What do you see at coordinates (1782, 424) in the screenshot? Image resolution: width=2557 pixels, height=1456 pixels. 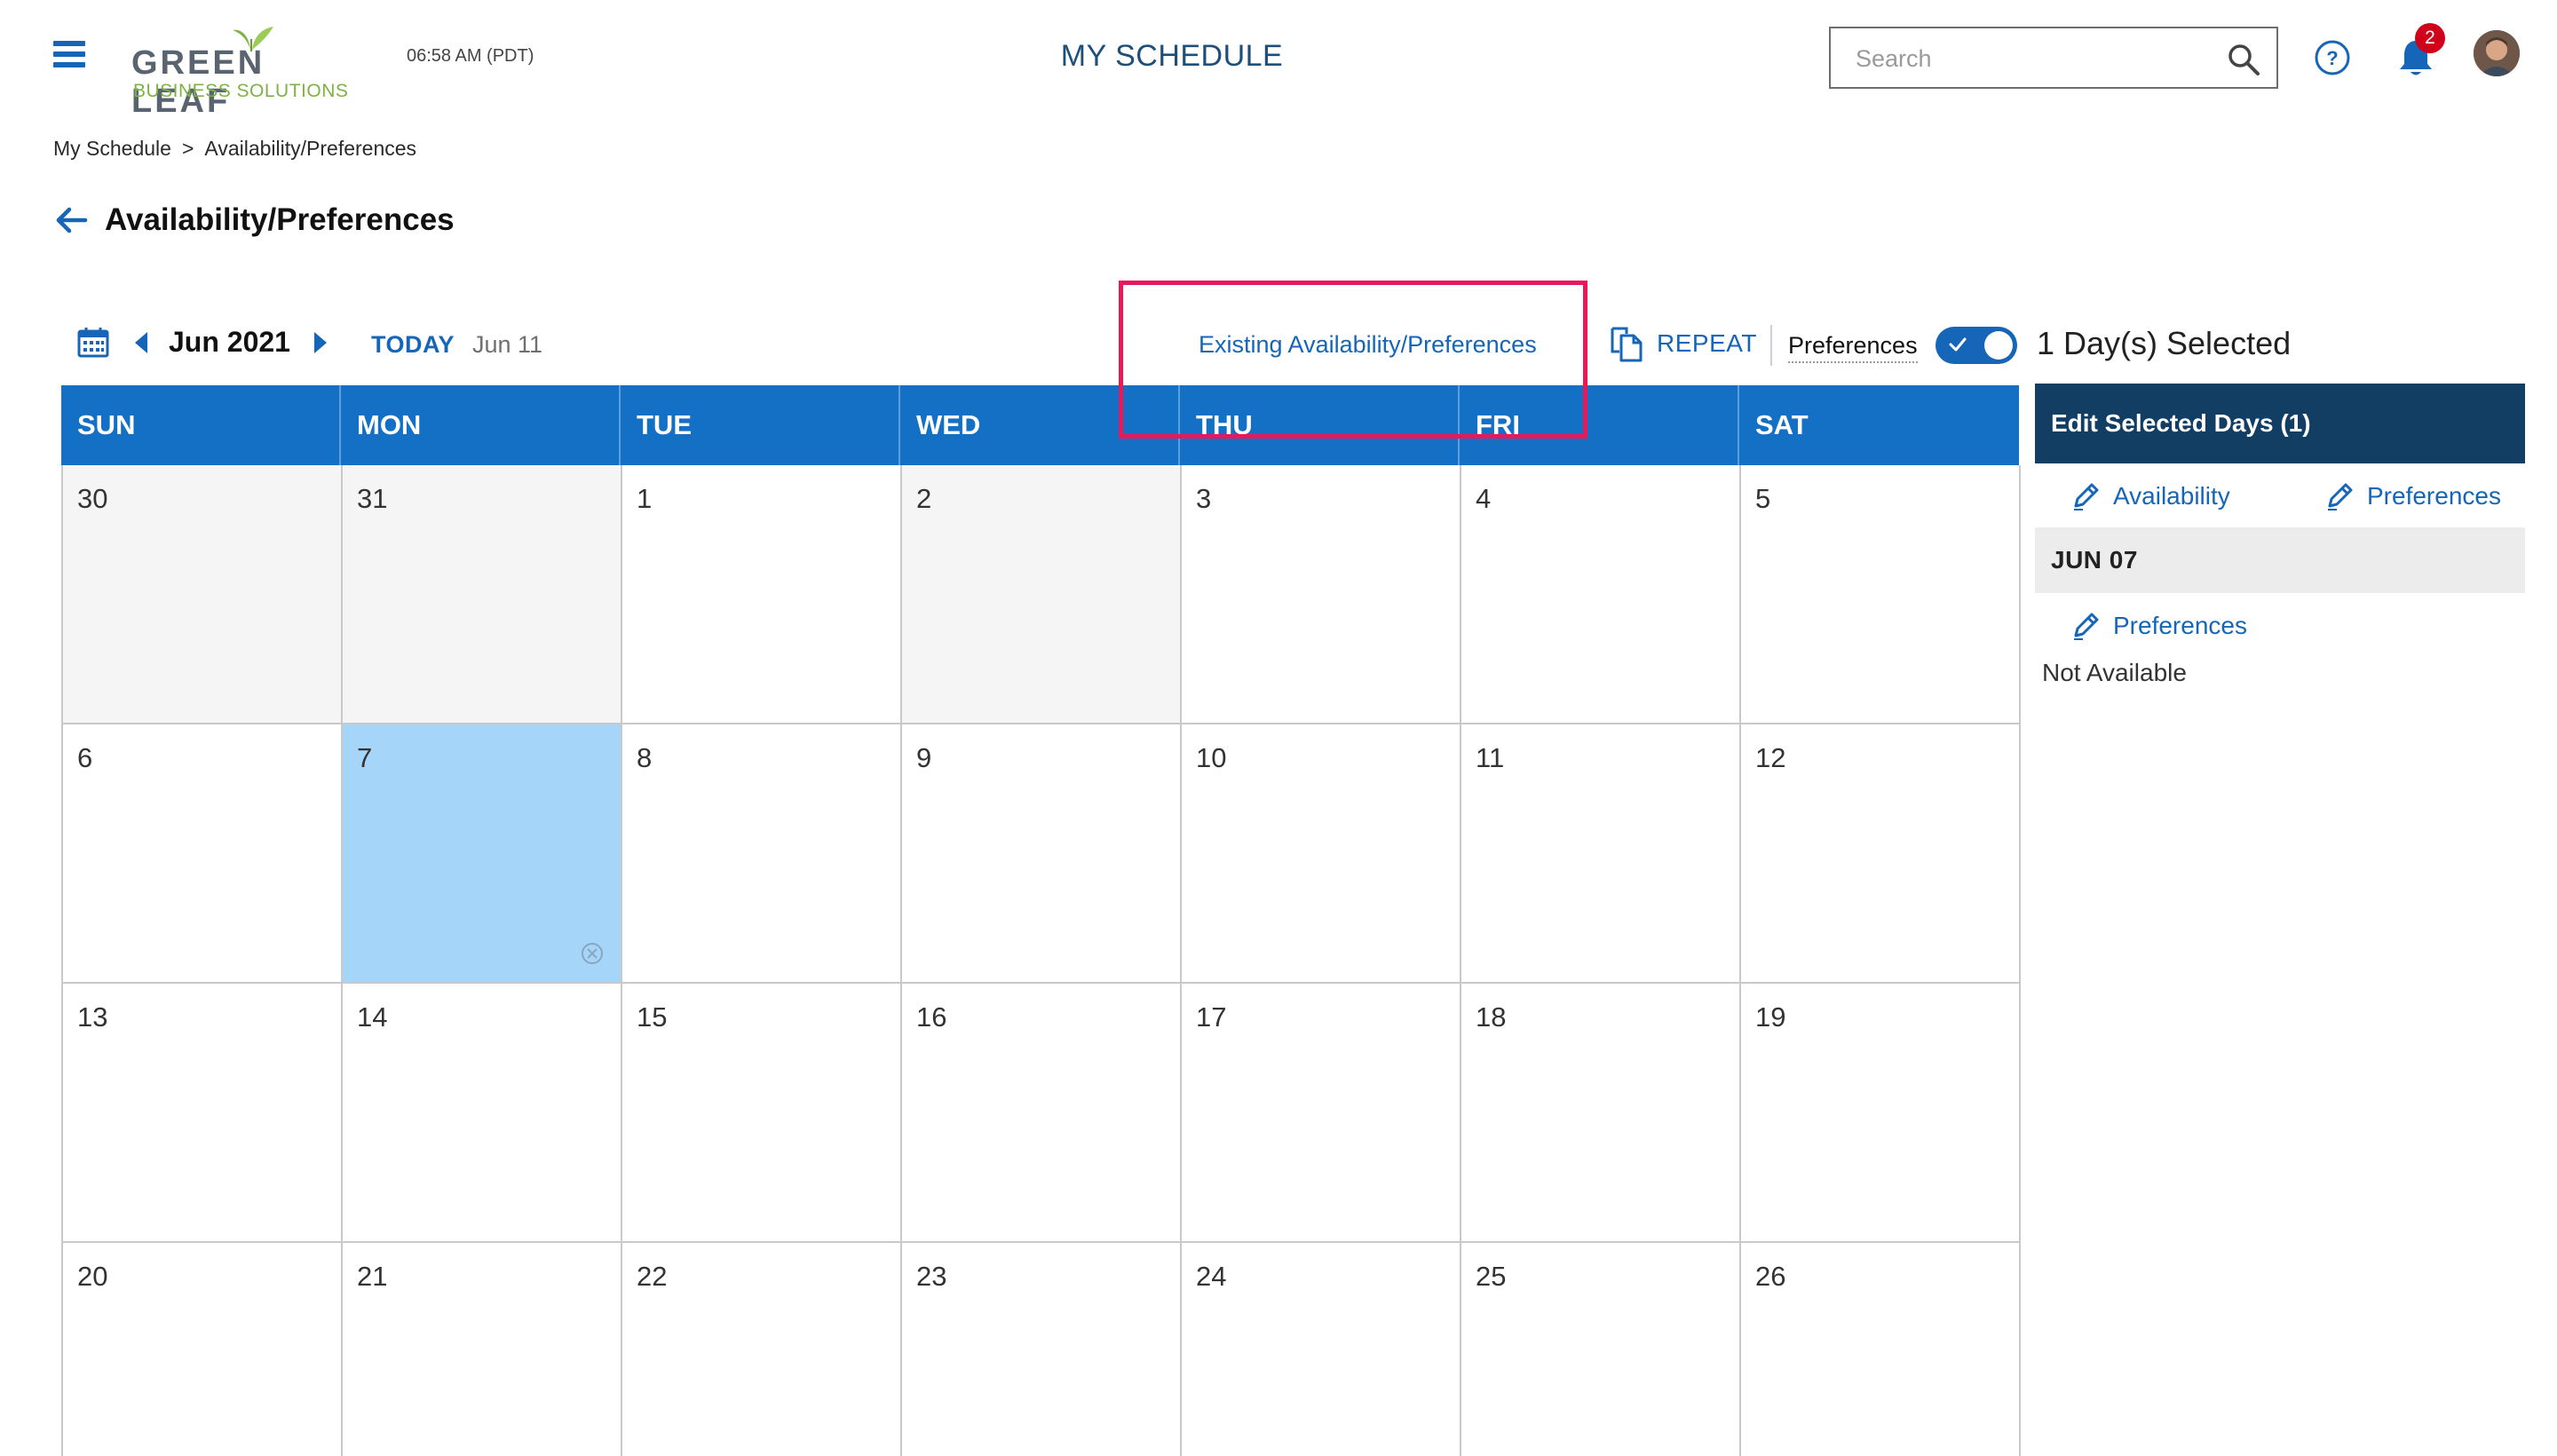 I see `weekday-sat: SAT` at bounding box center [1782, 424].